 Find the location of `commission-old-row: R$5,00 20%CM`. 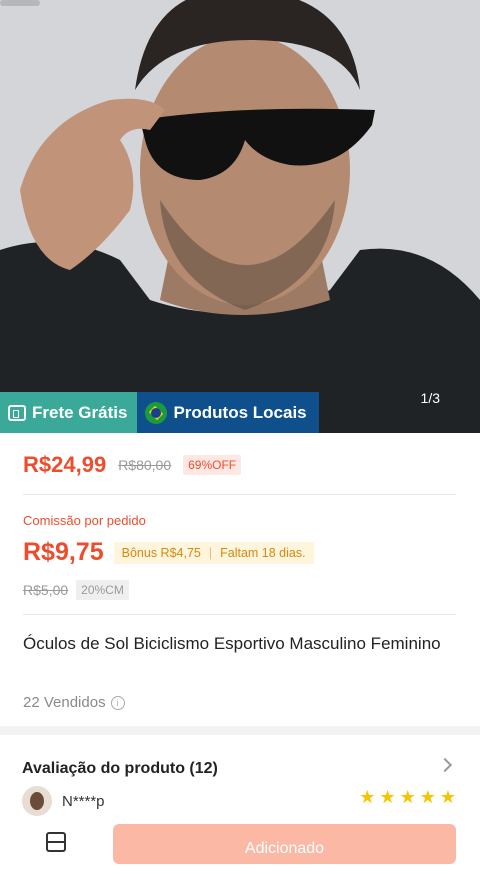

commission-old-row: R$5,00 20%CM is located at coordinates (76, 590).